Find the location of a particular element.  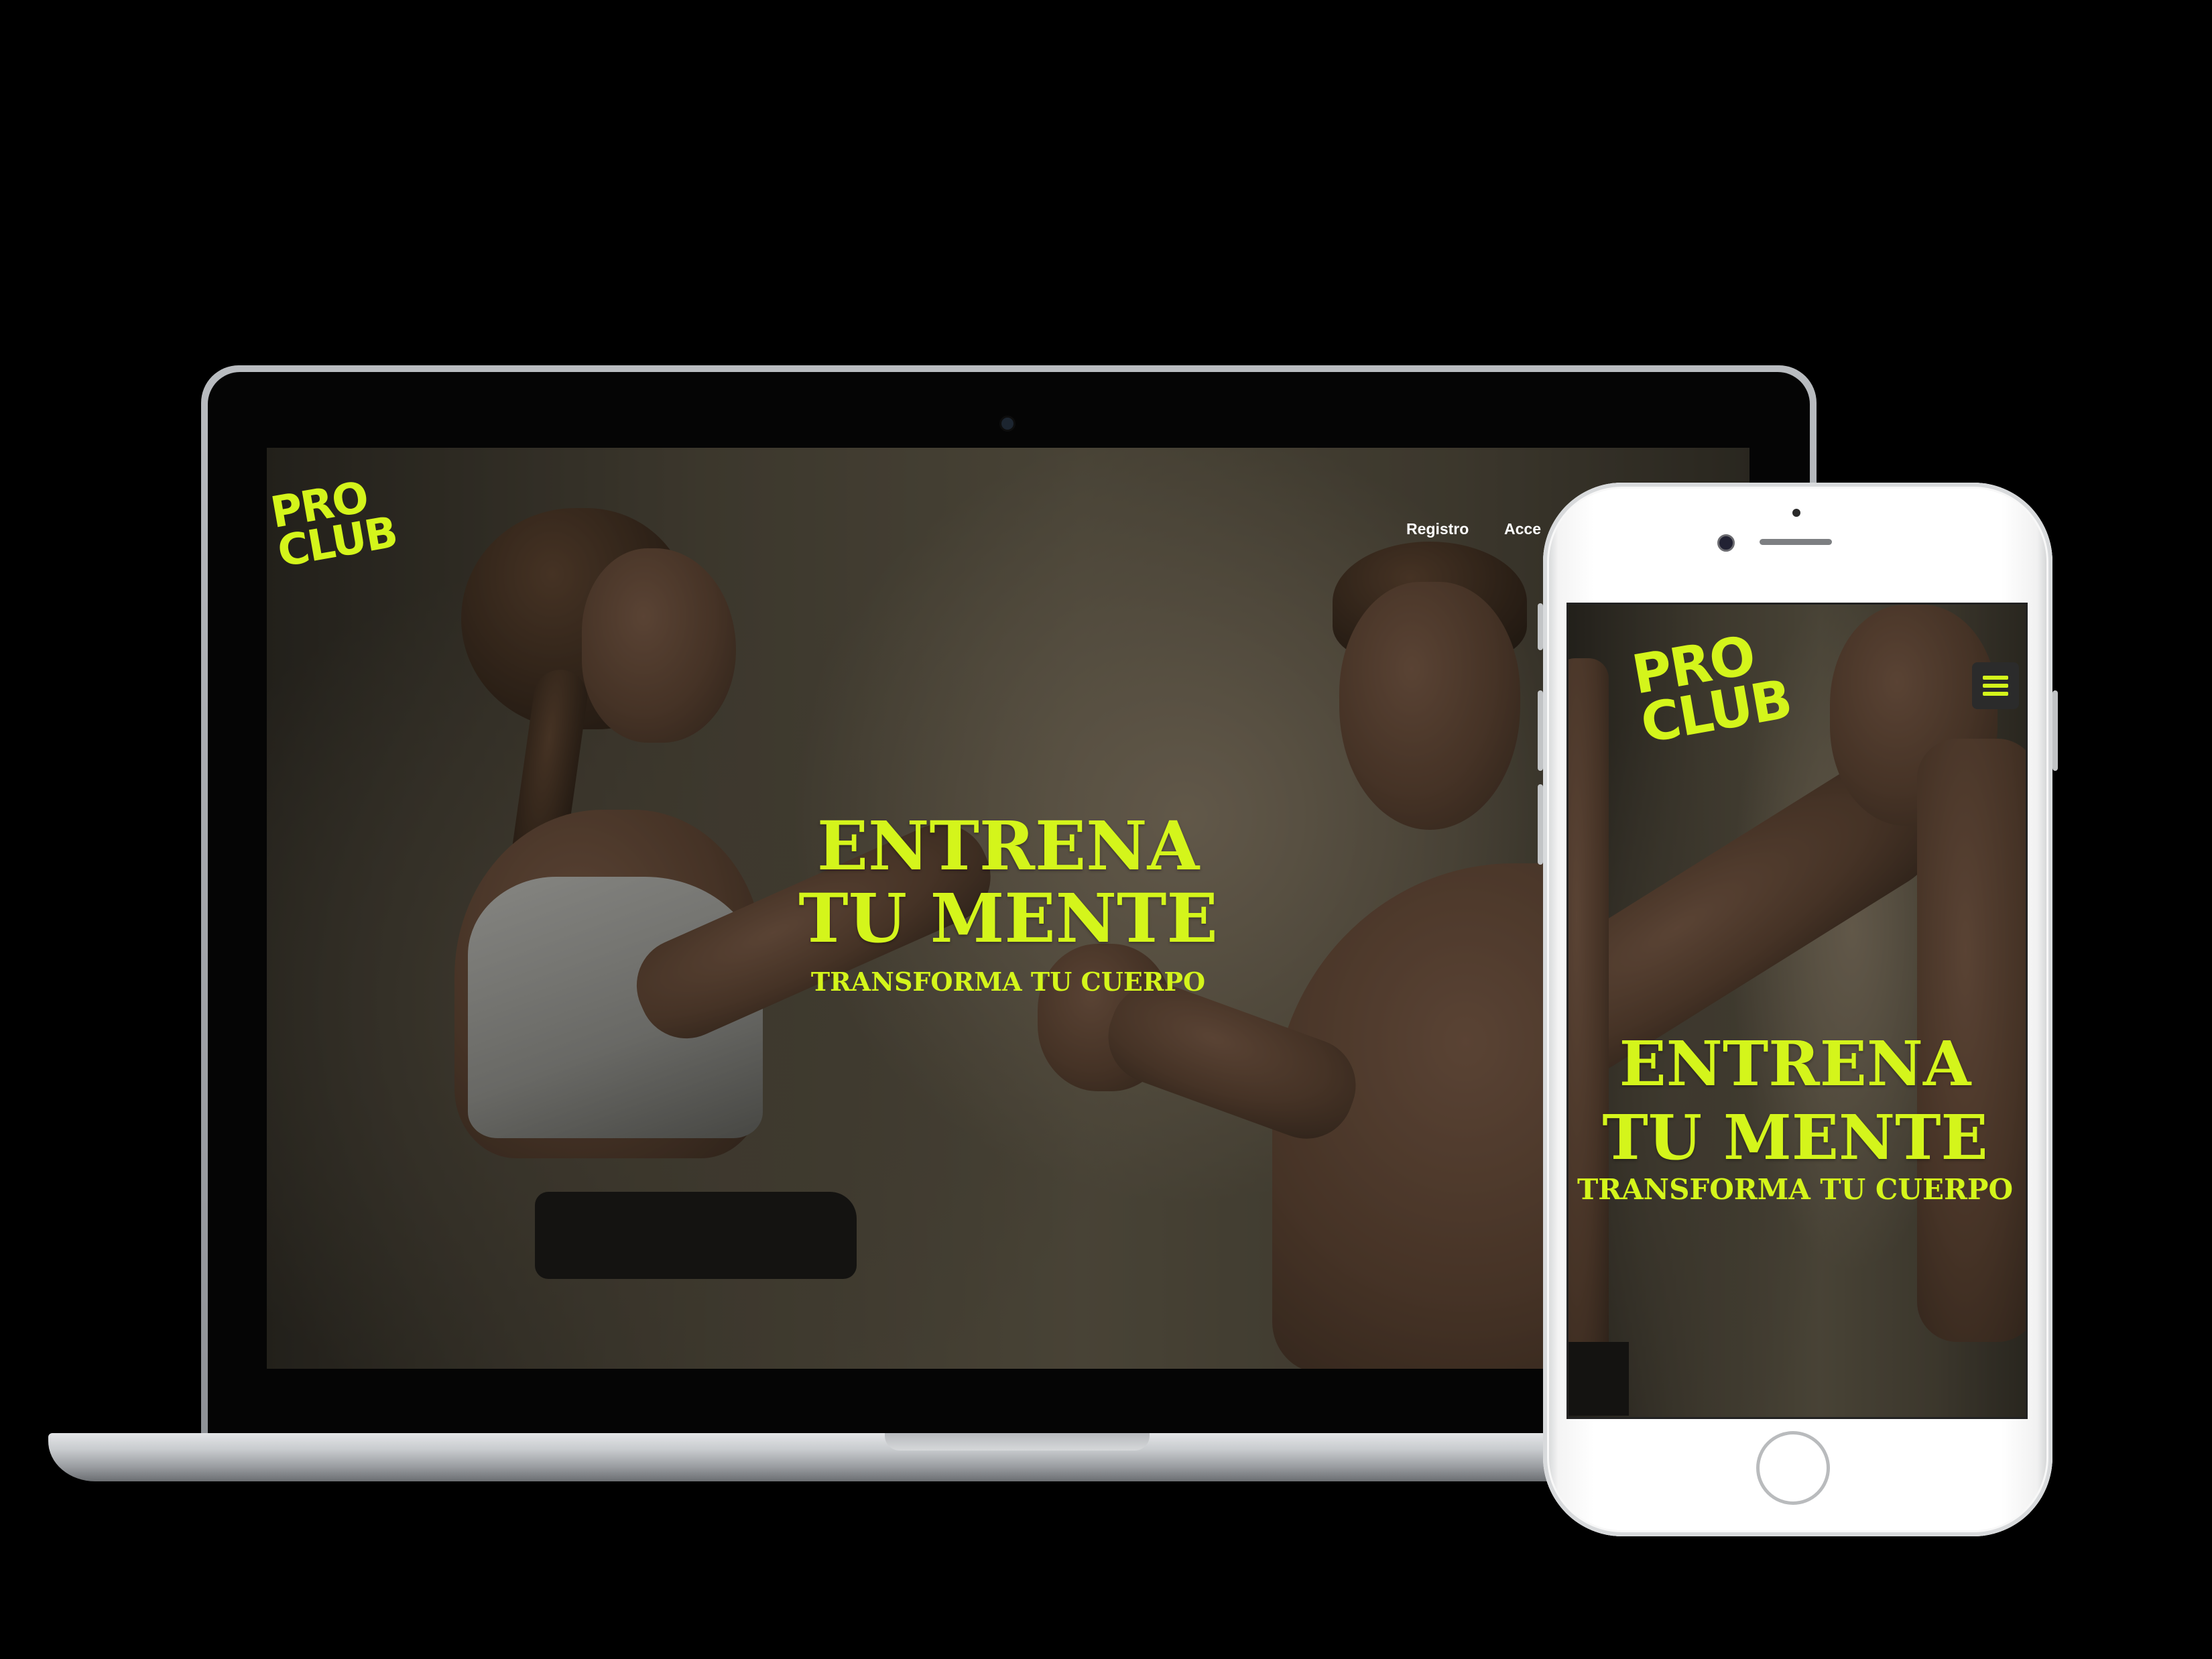

hero-headline-line1: ENTRENA is located at coordinates (1008, 845).